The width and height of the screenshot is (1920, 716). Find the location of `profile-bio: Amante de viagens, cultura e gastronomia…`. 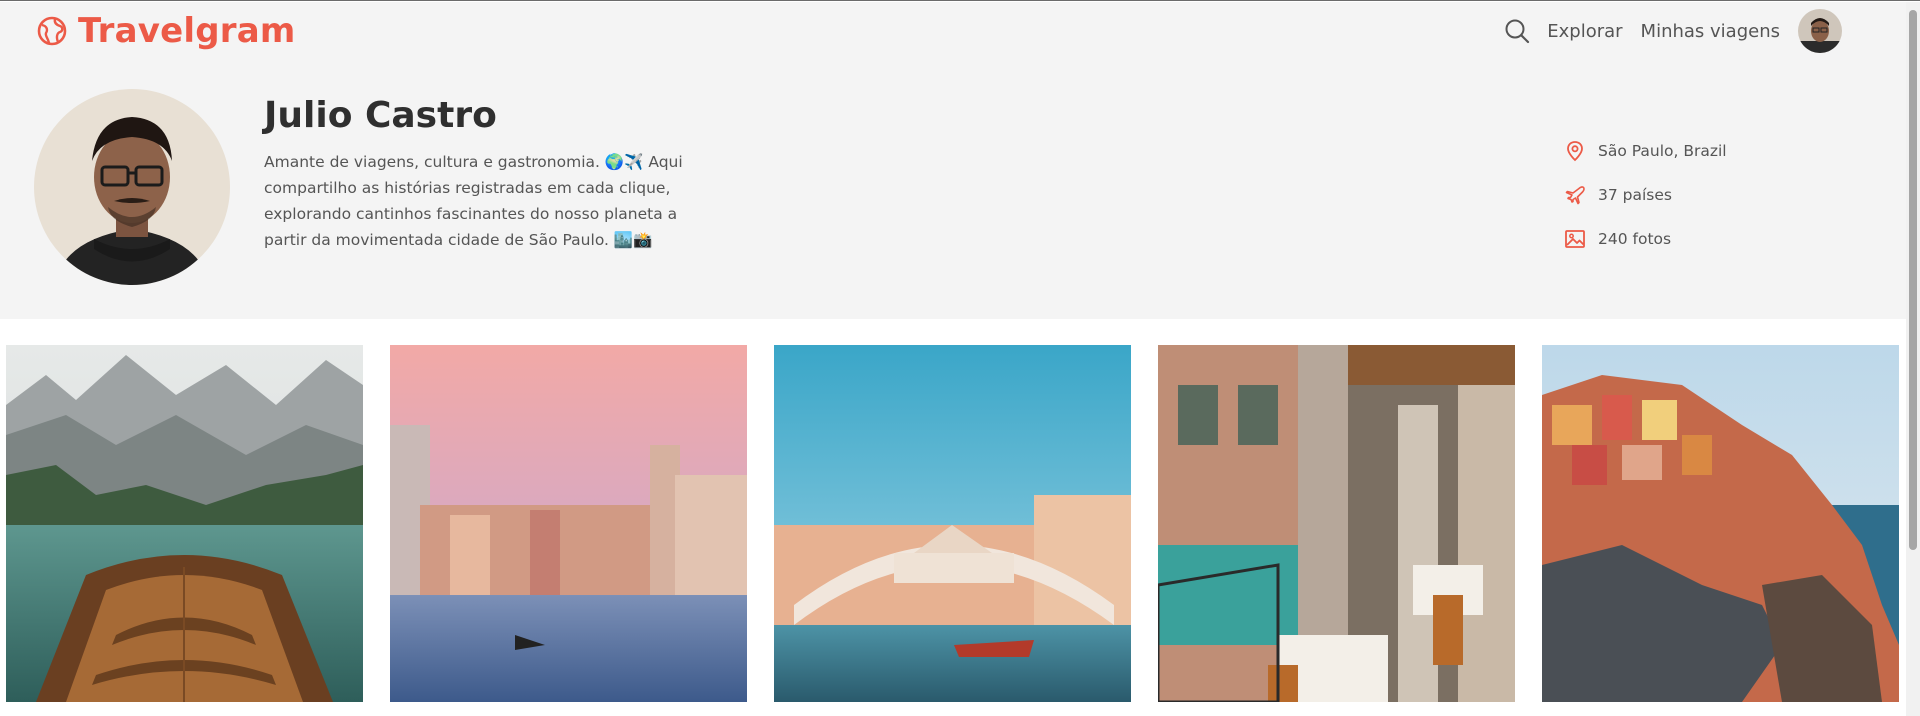

profile-bio: Amante de viagens, cultura e gastronomia… is located at coordinates (473, 201).